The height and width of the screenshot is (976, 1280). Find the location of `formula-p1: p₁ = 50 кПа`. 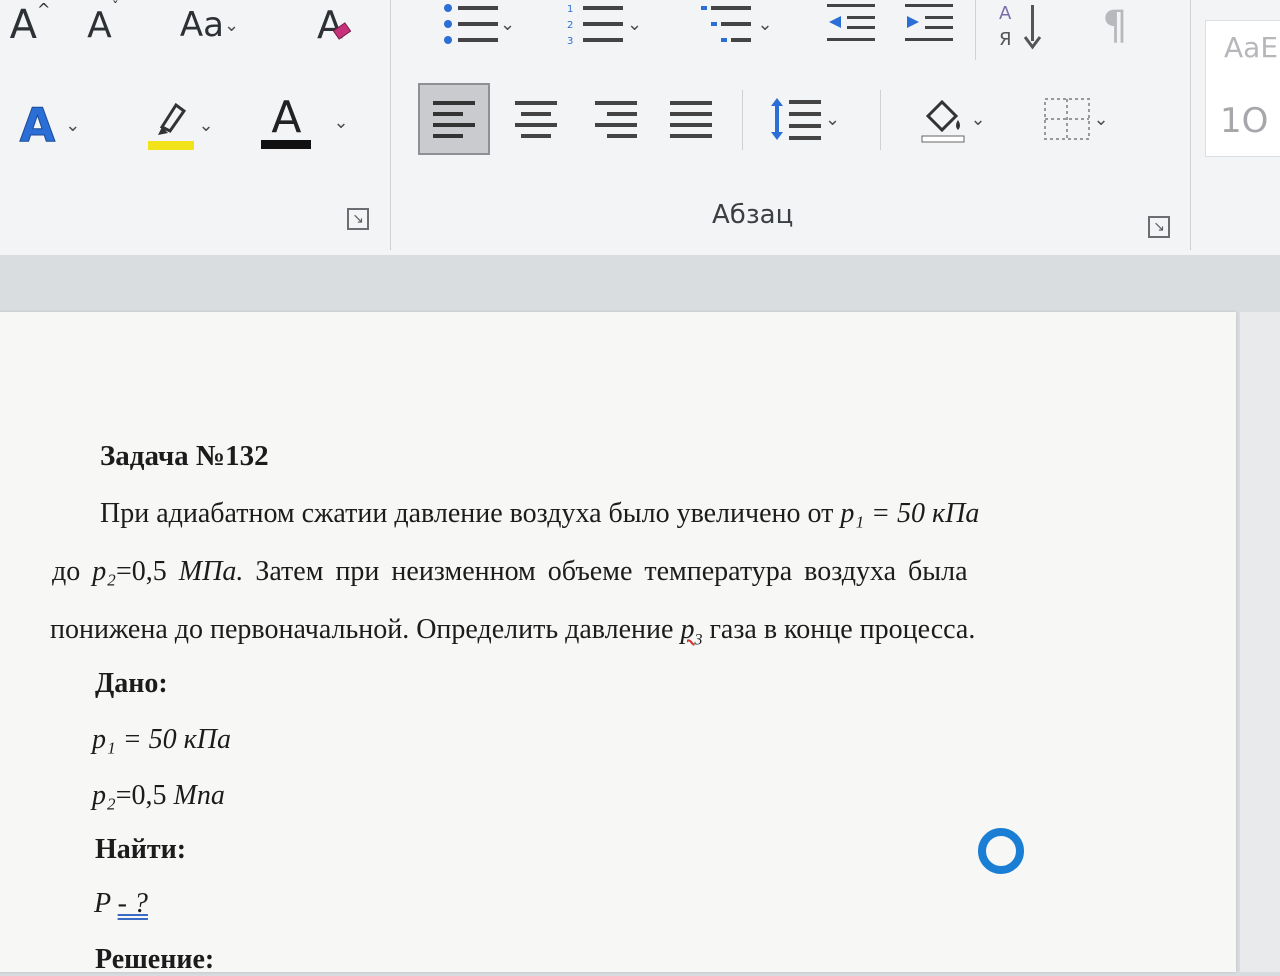

formula-p1: p₁ = 50 кПа is located at coordinates (910, 513).